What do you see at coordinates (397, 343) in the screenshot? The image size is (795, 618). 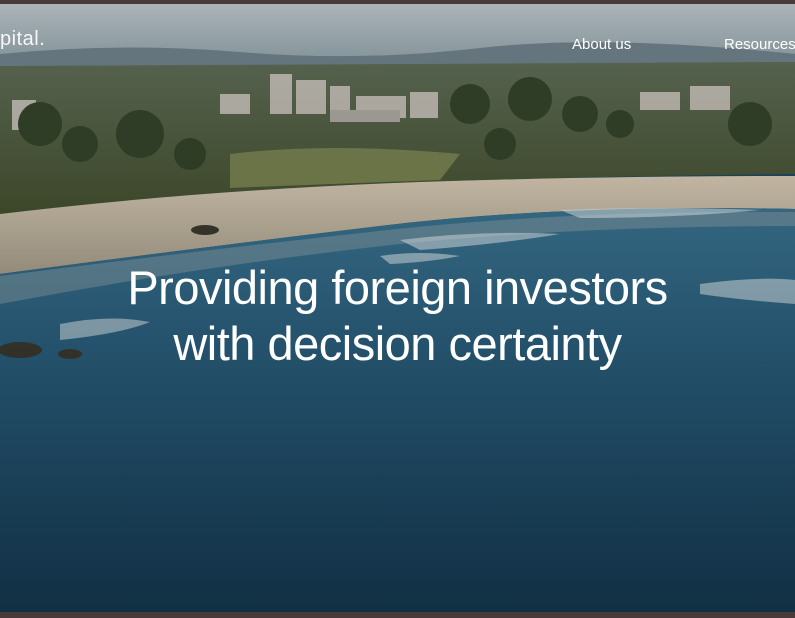 I see `hero-headline-line-2: with decision certainty` at bounding box center [397, 343].